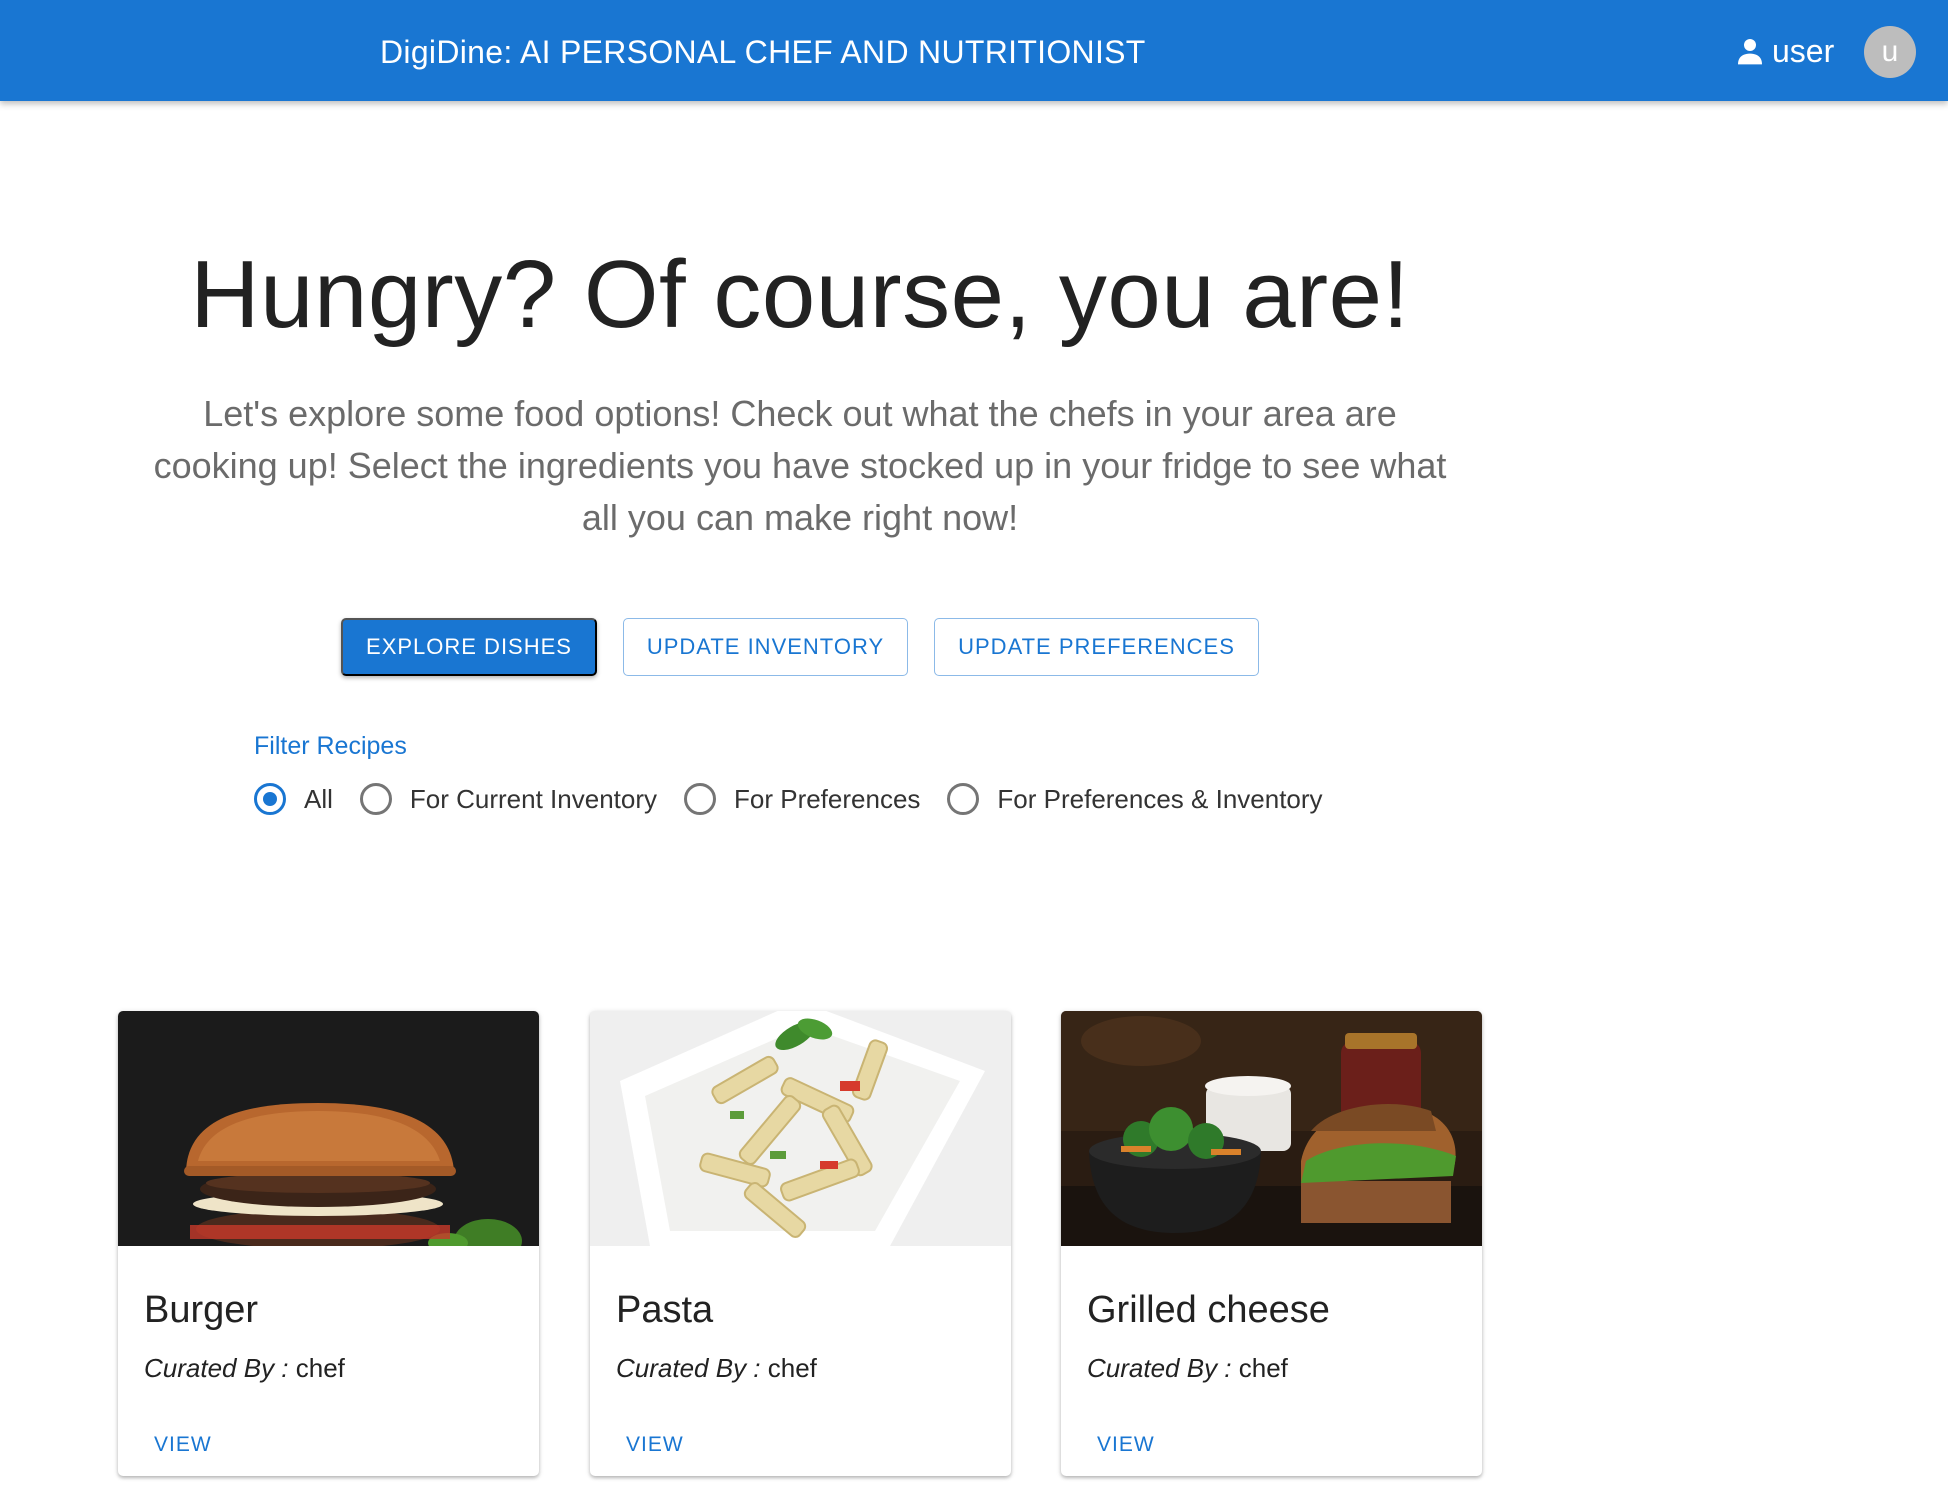  Describe the element at coordinates (800, 294) in the screenshot. I see `hero-title: Hungry? Of course, you are!` at that location.